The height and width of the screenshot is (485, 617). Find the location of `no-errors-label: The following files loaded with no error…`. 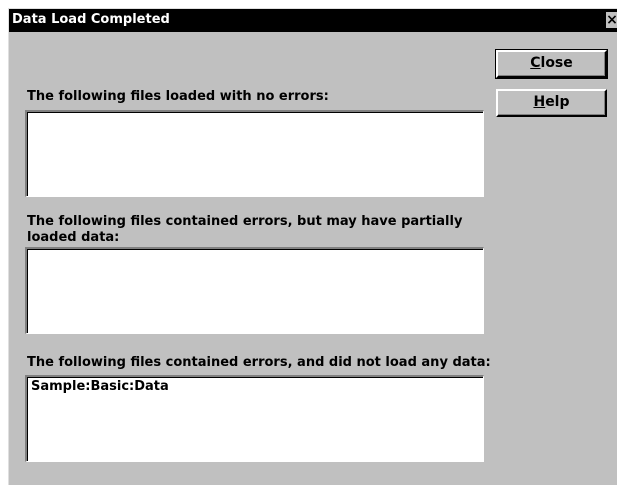

no-errors-label: The following files loaded with no error… is located at coordinates (178, 96).